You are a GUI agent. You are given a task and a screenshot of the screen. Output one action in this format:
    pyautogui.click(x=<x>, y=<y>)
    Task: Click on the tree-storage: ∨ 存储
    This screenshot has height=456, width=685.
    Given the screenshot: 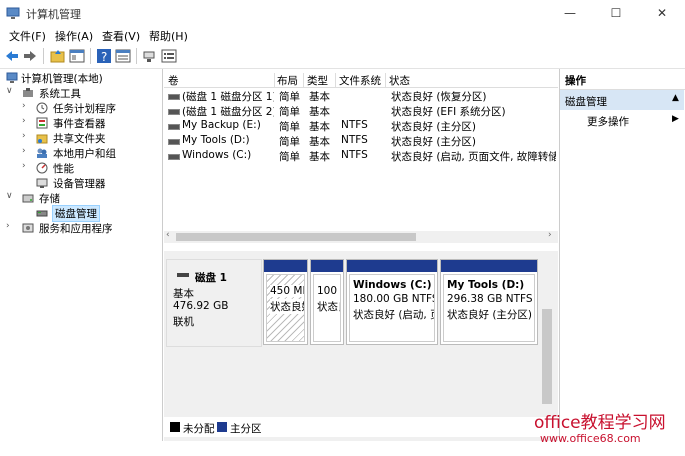 What is the action you would take?
    pyautogui.click(x=83, y=198)
    